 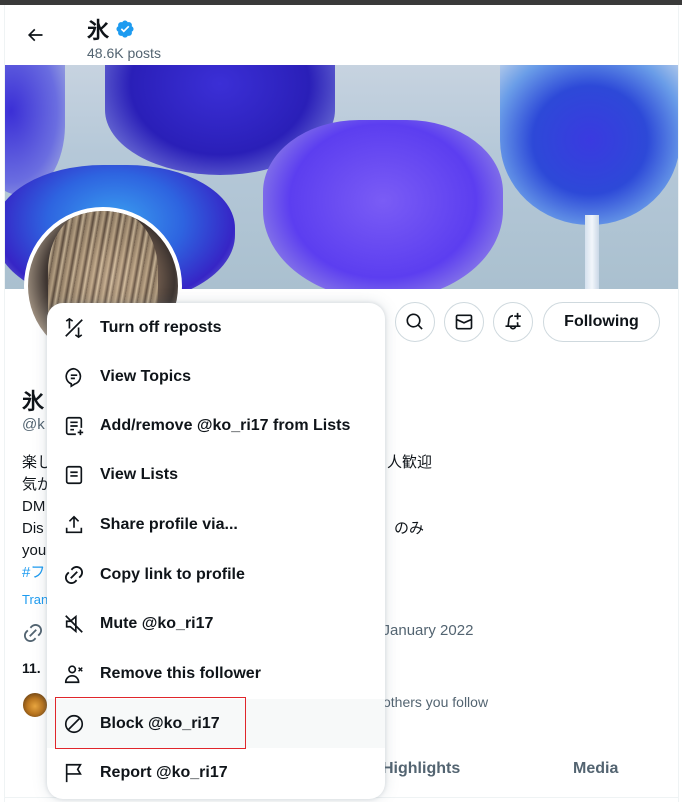 I want to click on back-button, so click(x=35, y=35).